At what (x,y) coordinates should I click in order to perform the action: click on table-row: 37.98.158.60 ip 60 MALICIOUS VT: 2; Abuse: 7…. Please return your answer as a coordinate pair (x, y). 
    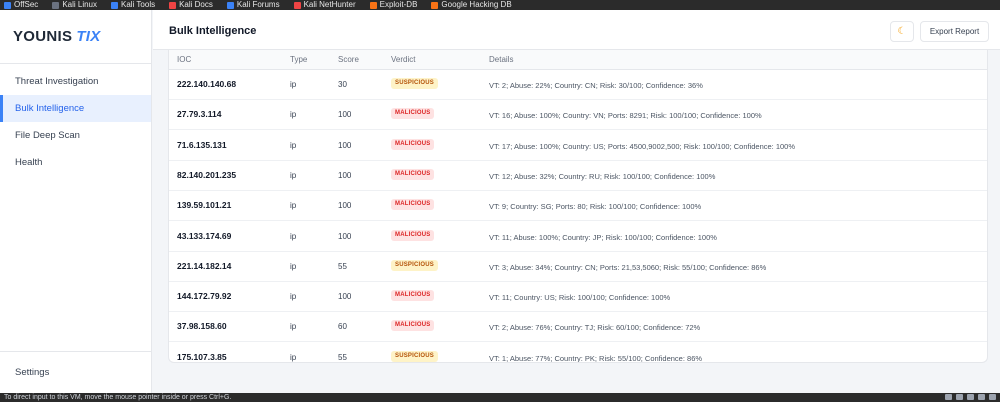
    Looking at the image, I should click on (578, 327).